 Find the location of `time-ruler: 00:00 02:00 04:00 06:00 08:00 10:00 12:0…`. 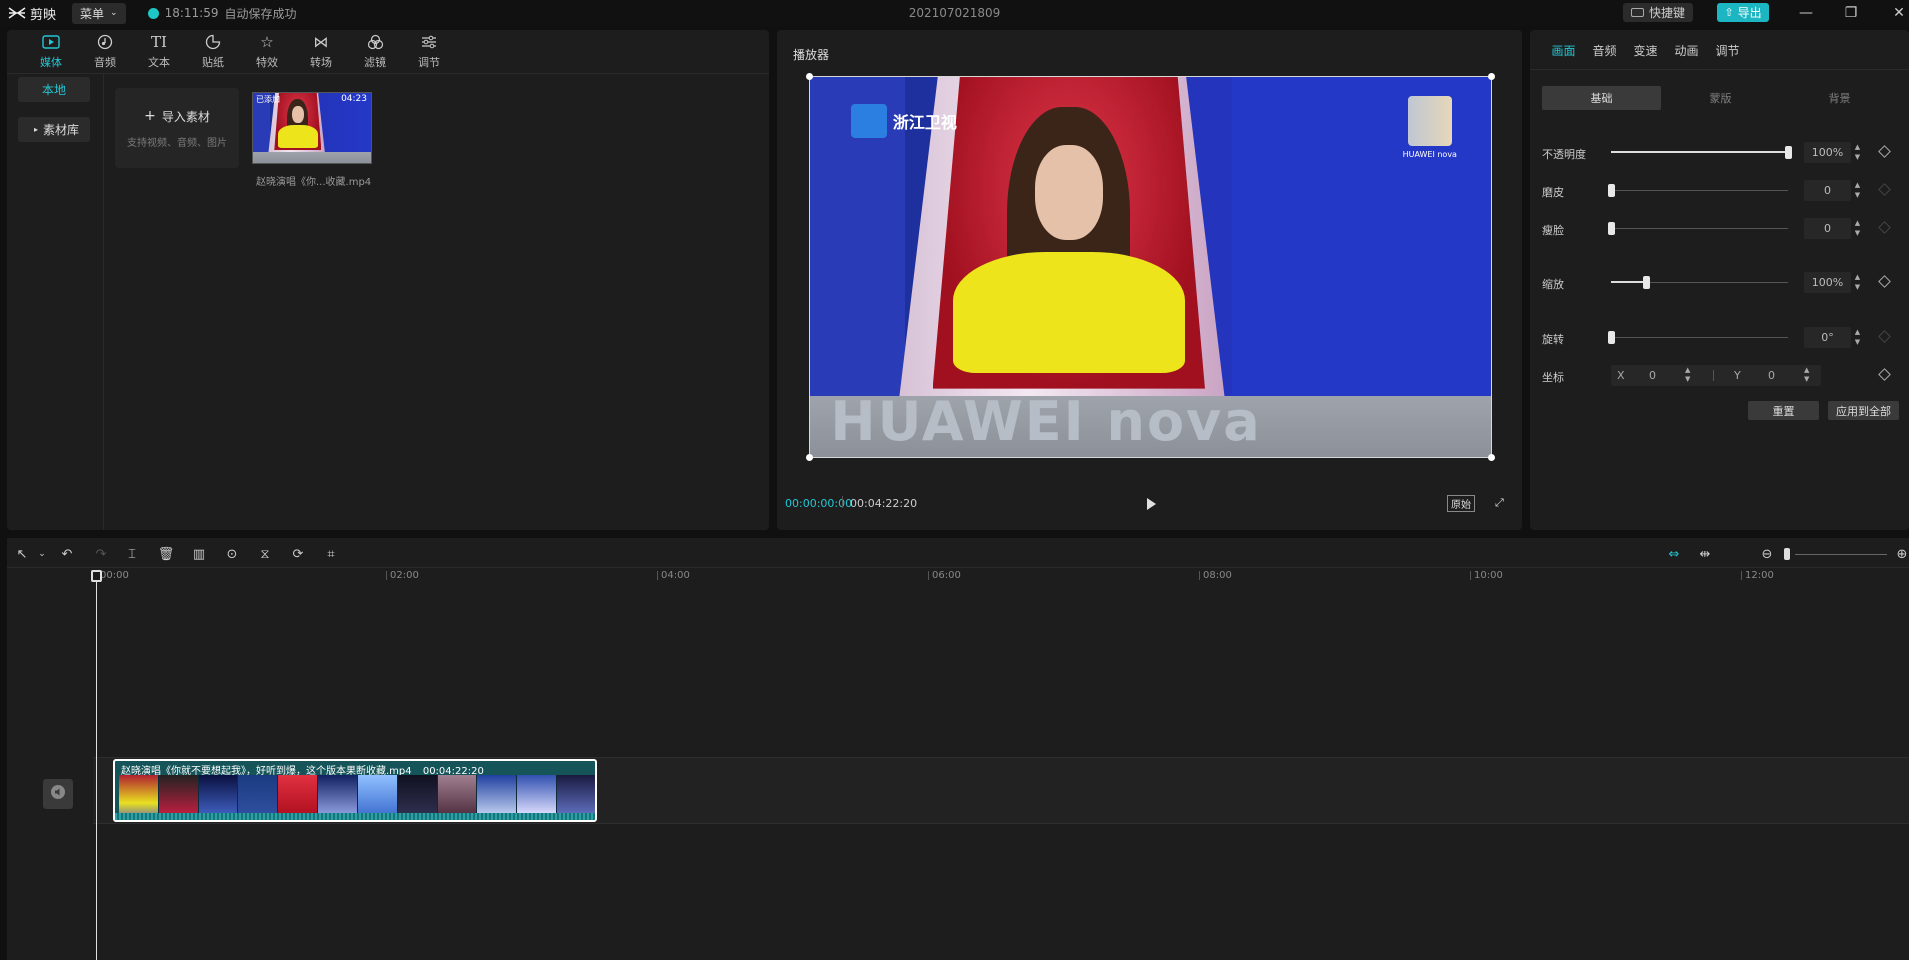

time-ruler: 00:00 02:00 04:00 06:00 08:00 10:00 12:0… is located at coordinates (958, 577).